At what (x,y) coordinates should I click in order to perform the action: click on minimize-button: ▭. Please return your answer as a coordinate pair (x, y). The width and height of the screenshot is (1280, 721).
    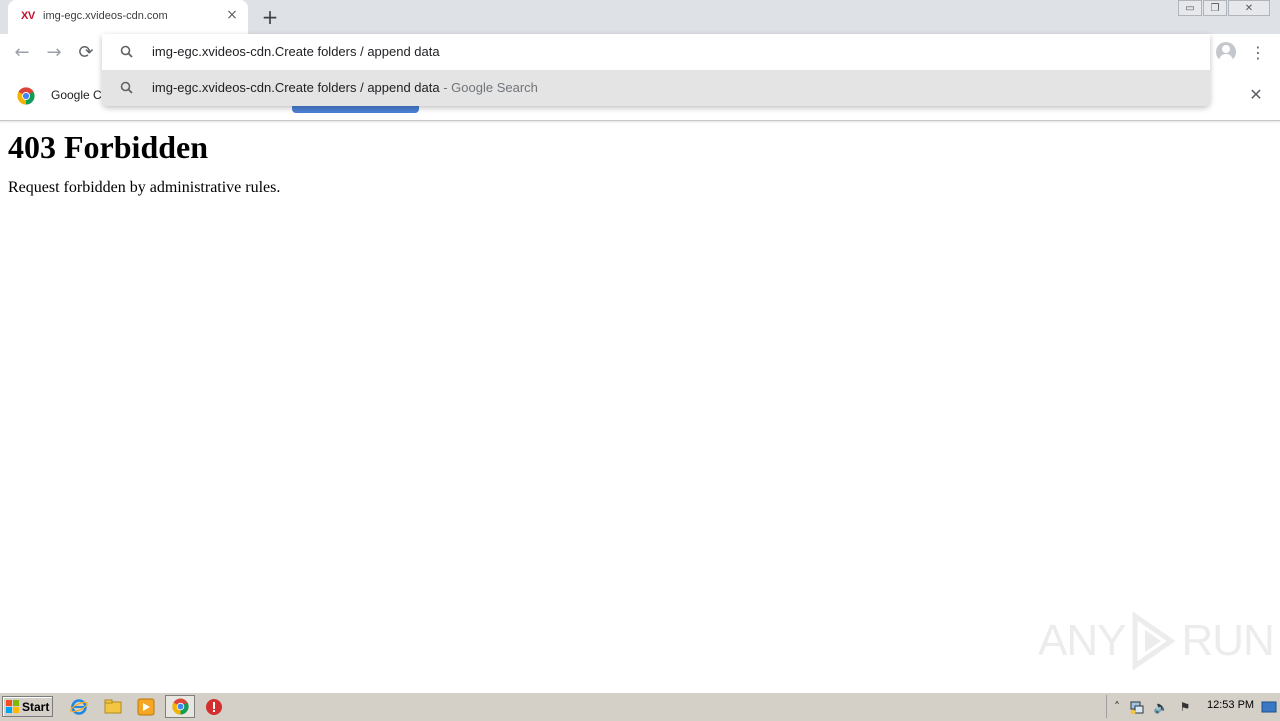
    Looking at the image, I should click on (1190, 8).